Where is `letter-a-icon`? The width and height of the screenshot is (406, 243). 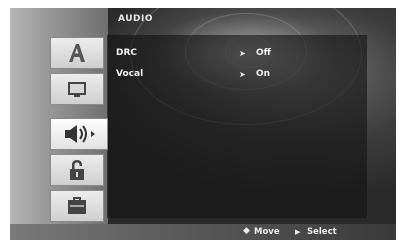 letter-a-icon is located at coordinates (77, 53).